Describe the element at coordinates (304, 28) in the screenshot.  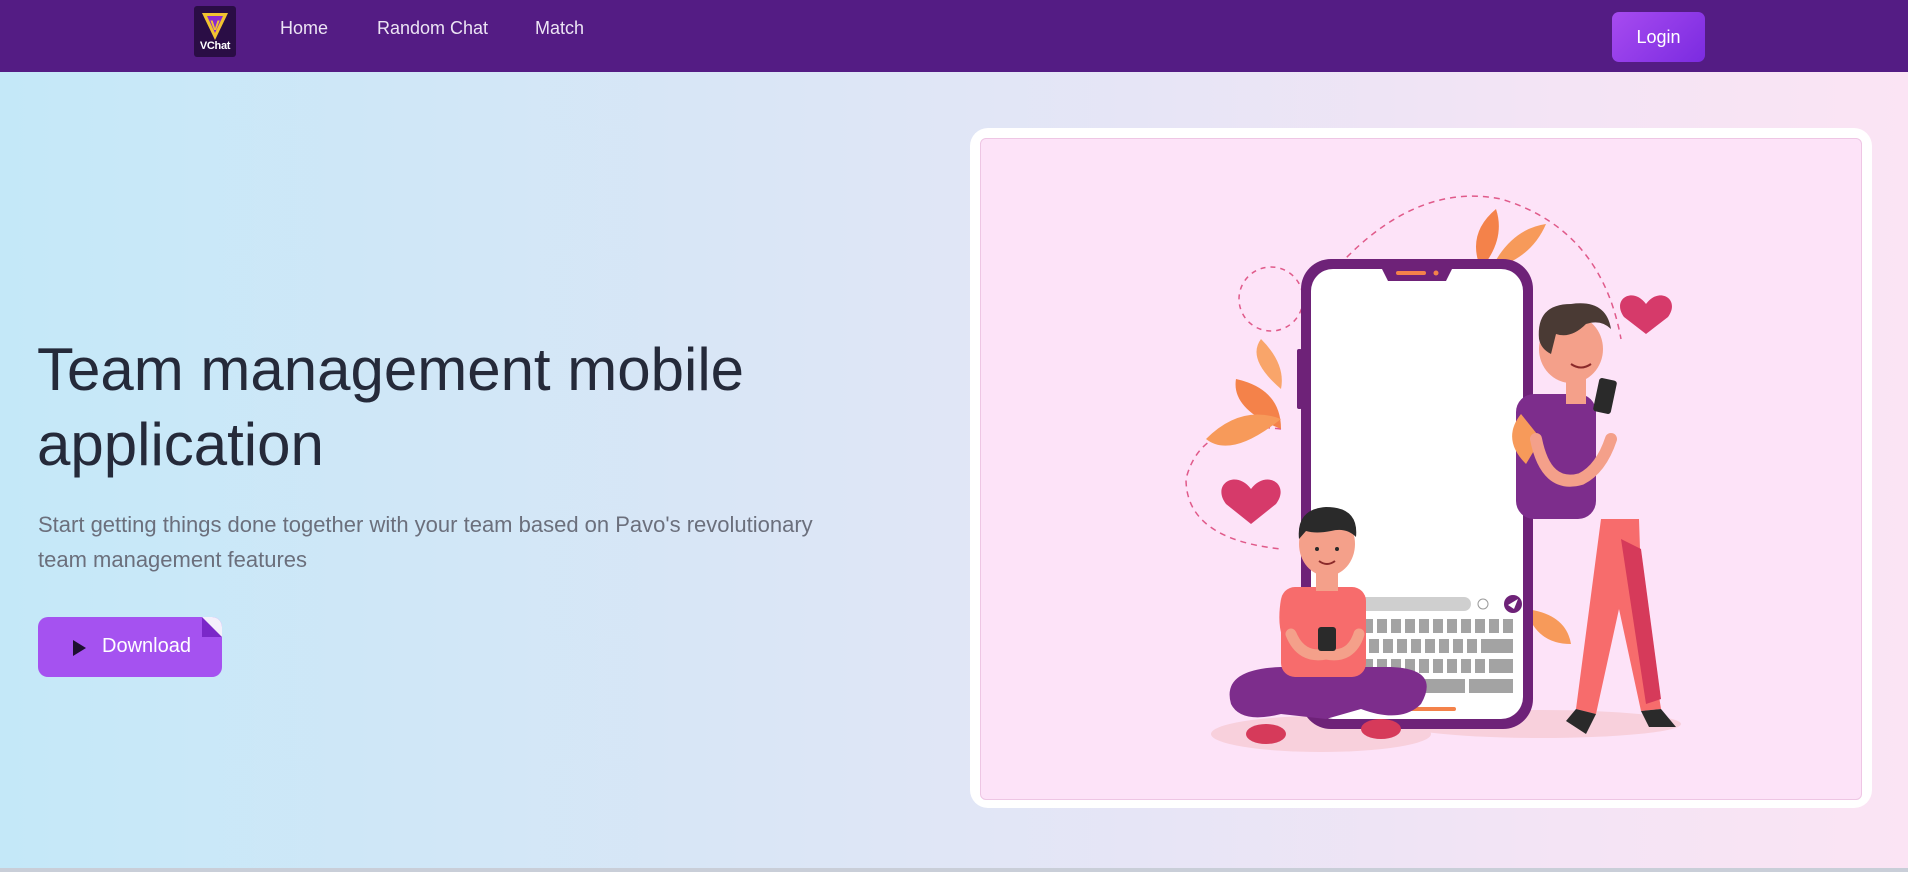
I see `nav-link-home: Home` at that location.